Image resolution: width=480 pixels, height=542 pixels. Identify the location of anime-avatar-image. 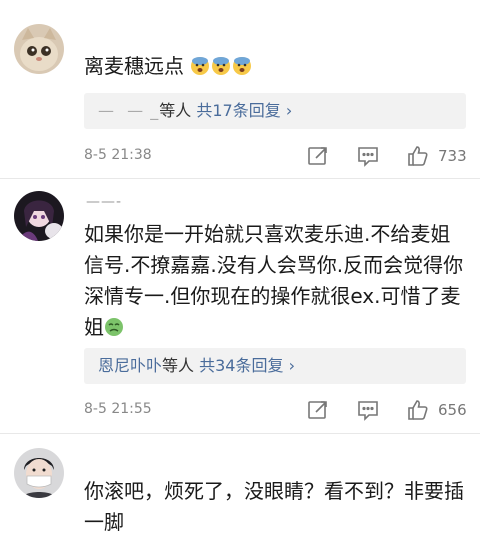
(39, 216).